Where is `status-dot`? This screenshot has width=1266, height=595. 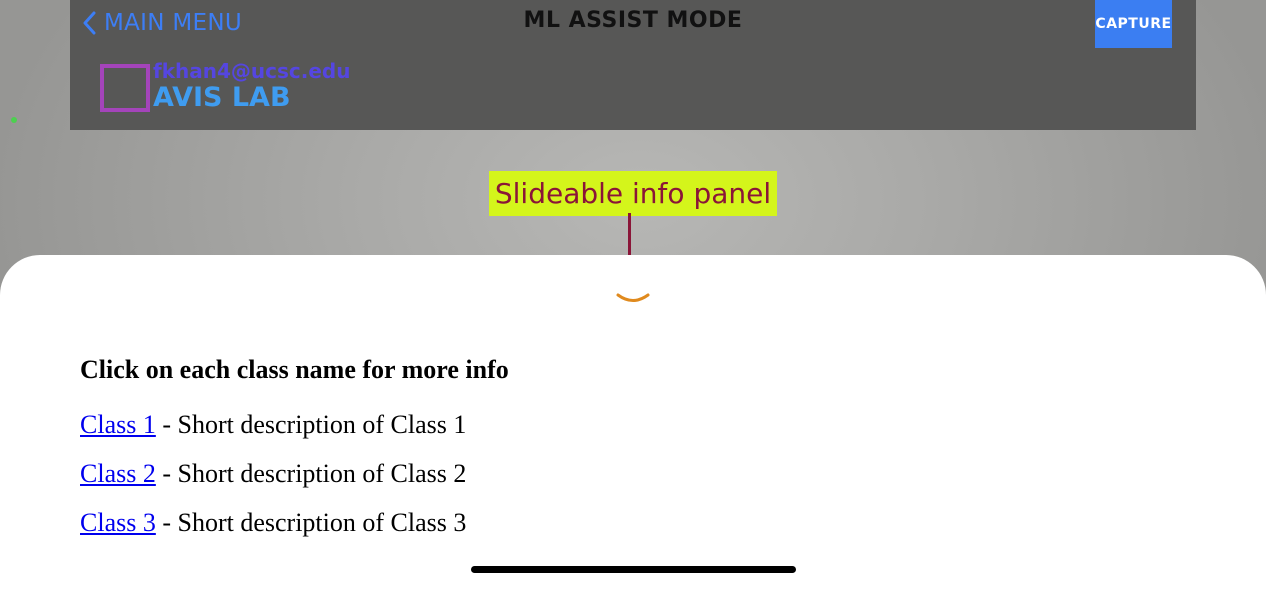 status-dot is located at coordinates (14, 120).